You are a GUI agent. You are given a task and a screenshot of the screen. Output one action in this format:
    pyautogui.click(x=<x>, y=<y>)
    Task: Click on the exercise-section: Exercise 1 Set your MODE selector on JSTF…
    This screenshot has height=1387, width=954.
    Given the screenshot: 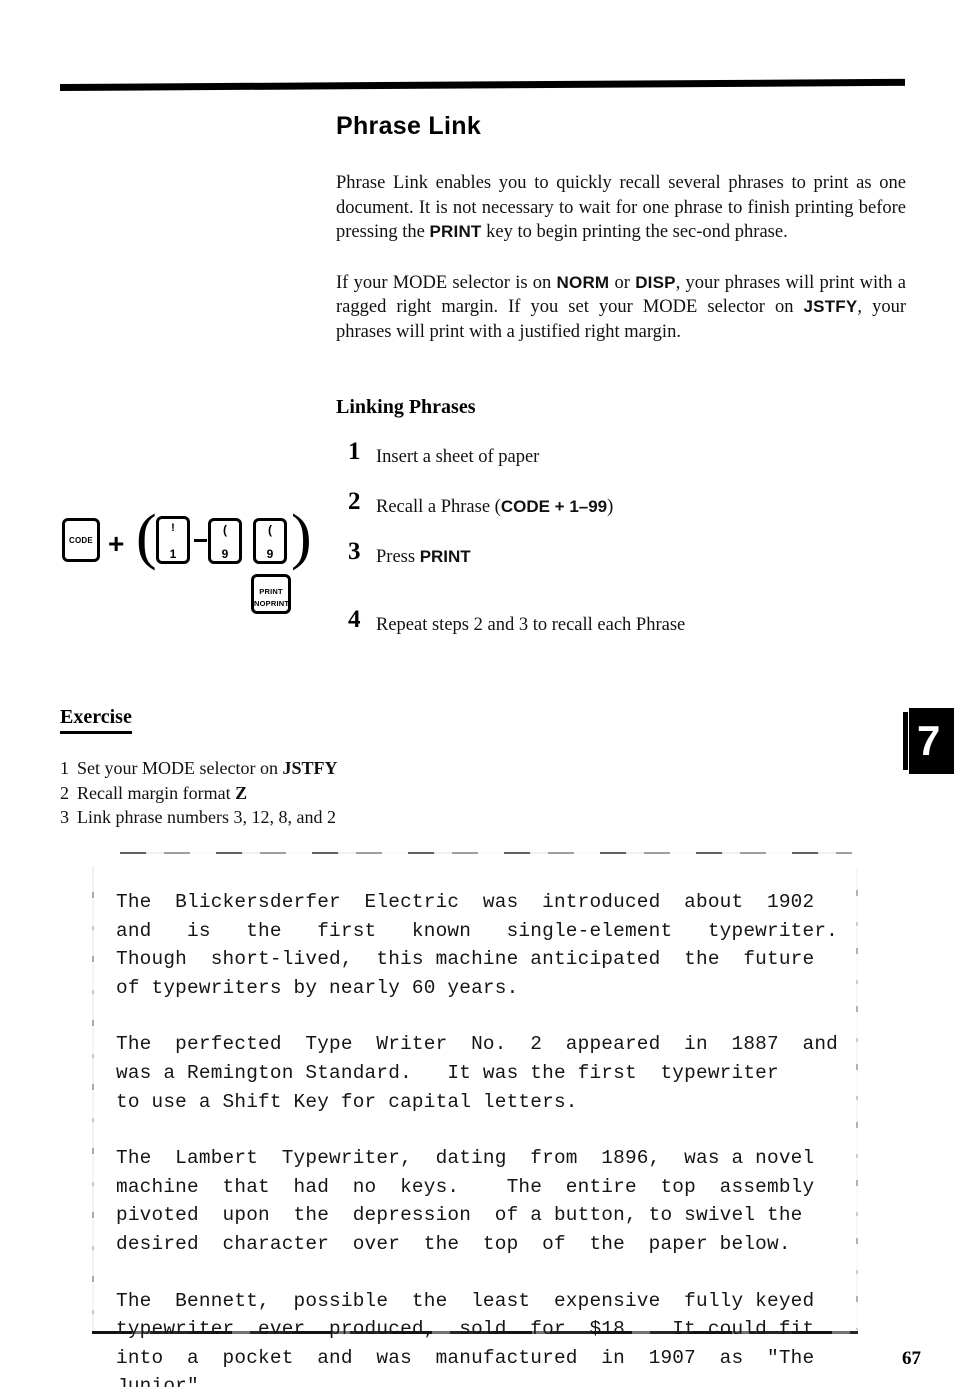 What is the action you would take?
    pyautogui.click(x=320, y=768)
    